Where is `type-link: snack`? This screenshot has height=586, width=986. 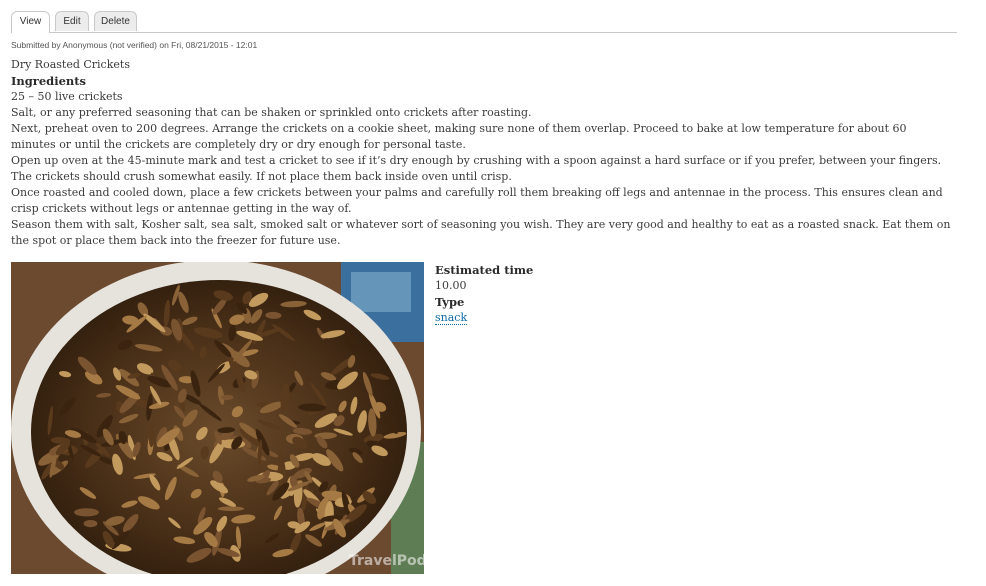
type-link: snack is located at coordinates (451, 318).